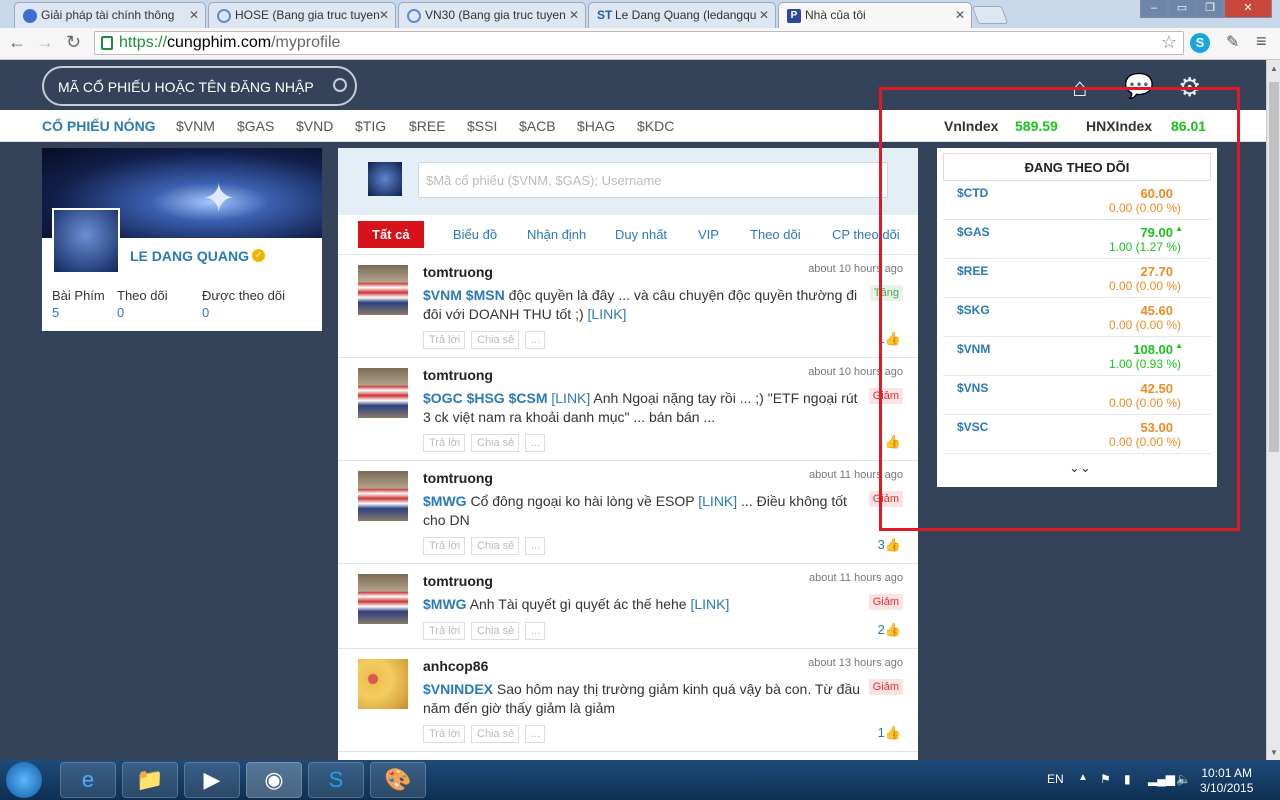 This screenshot has height=800, width=1280. What do you see at coordinates (1154, 9) in the screenshot?
I see `minimize-button: –` at bounding box center [1154, 9].